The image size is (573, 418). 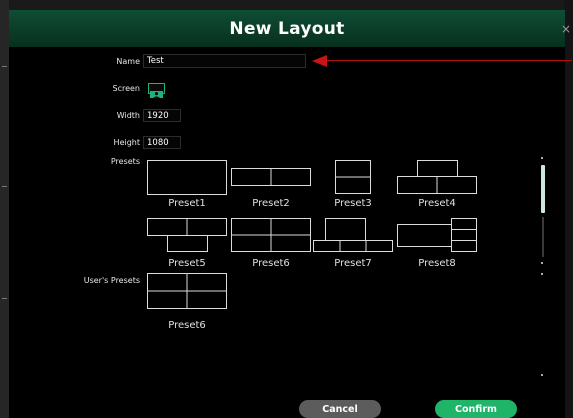 I want to click on preset3-layout-icon, so click(x=353, y=180).